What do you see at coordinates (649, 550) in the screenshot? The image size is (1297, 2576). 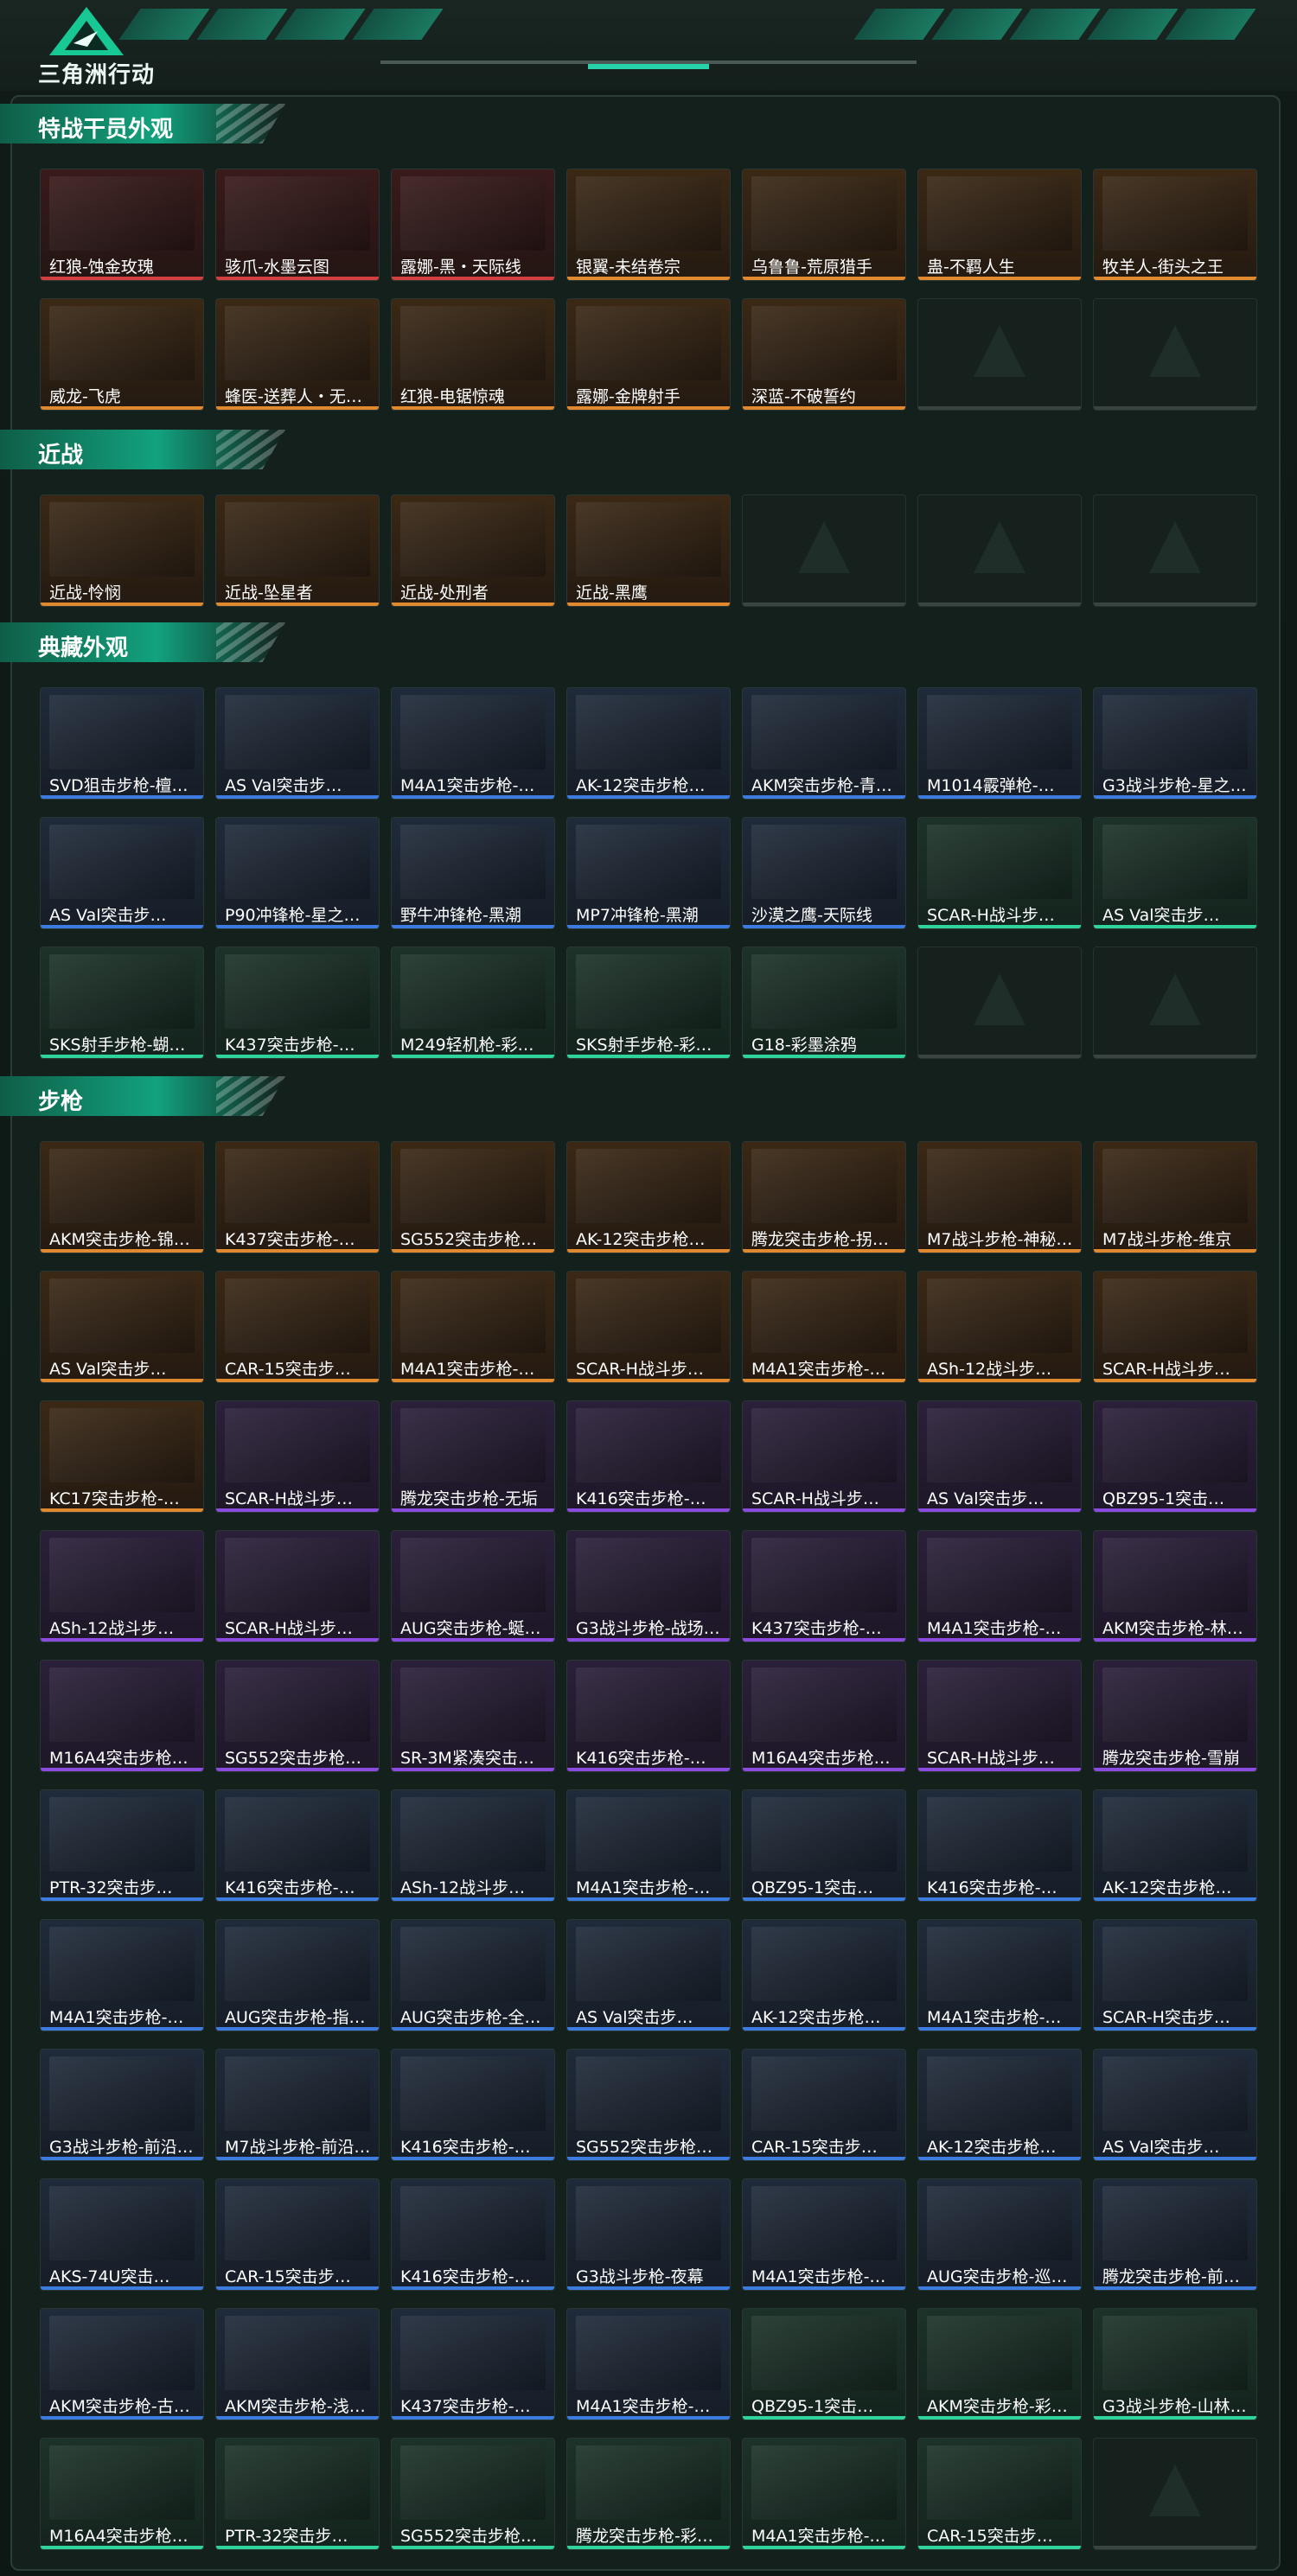 I see `skin-item: 近战-黑鹰` at bounding box center [649, 550].